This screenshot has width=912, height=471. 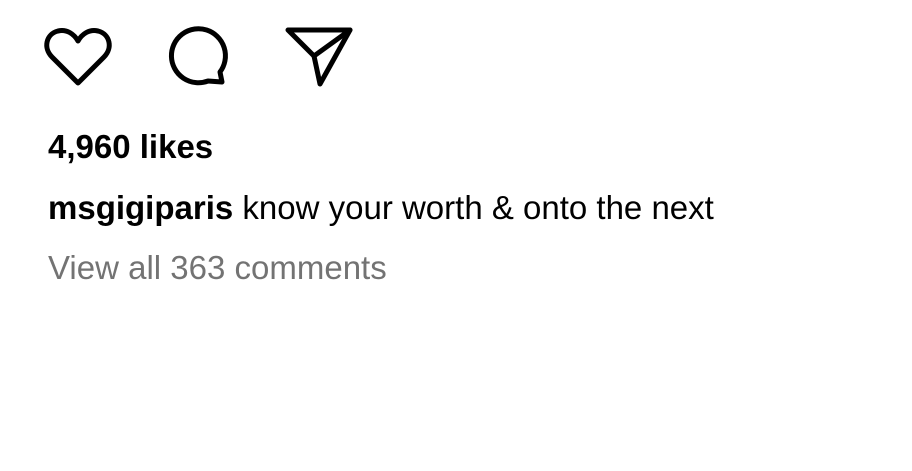 What do you see at coordinates (130, 147) in the screenshot?
I see `likes-count: 4,960 likes` at bounding box center [130, 147].